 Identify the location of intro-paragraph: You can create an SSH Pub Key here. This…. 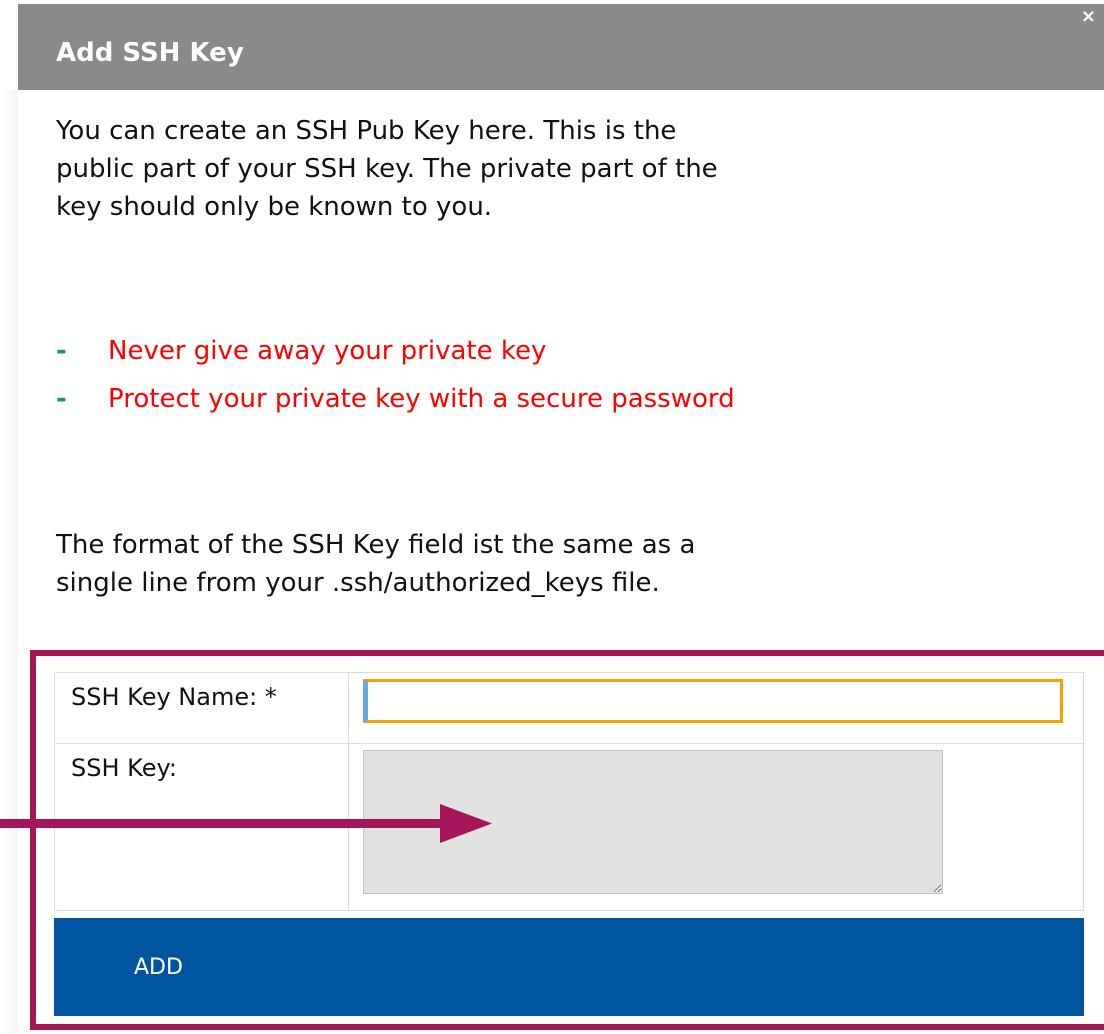
(387, 169).